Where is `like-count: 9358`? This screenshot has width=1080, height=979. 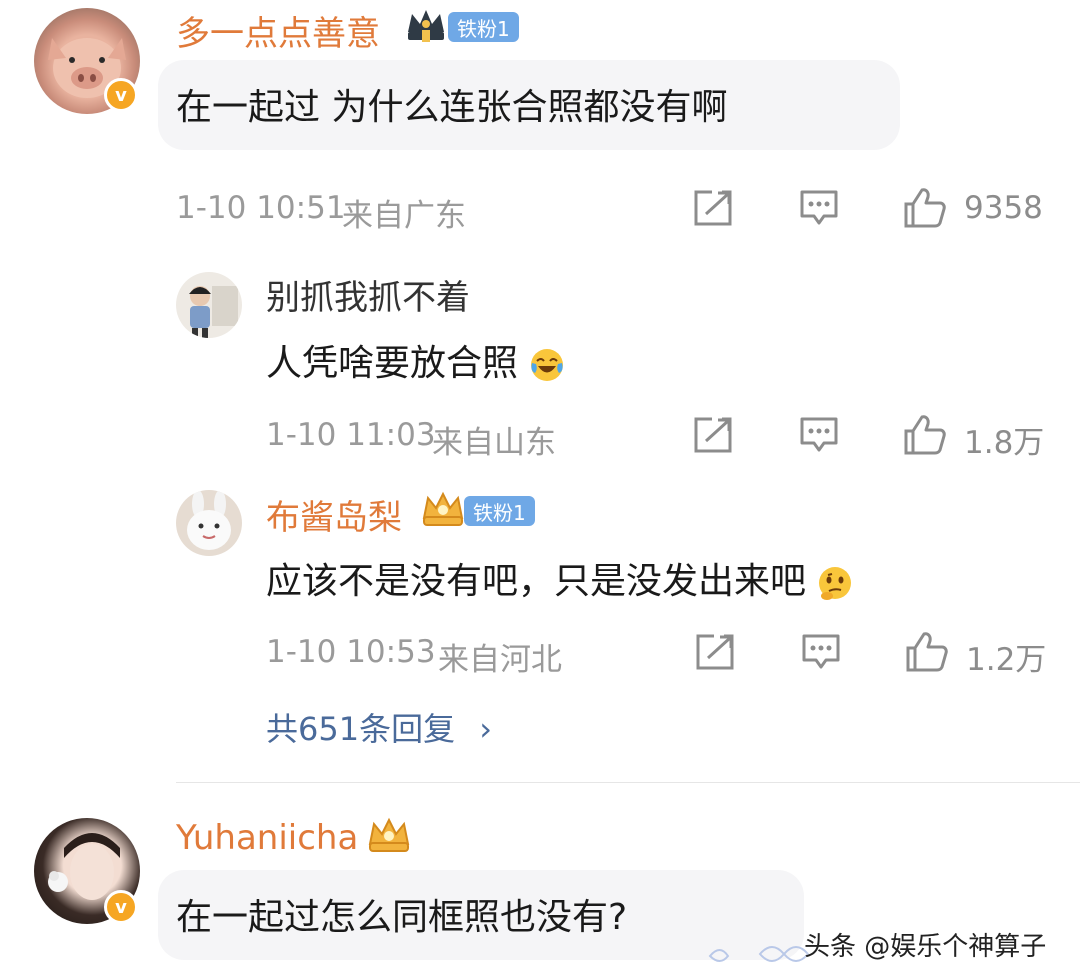 like-count: 9358 is located at coordinates (1003, 208).